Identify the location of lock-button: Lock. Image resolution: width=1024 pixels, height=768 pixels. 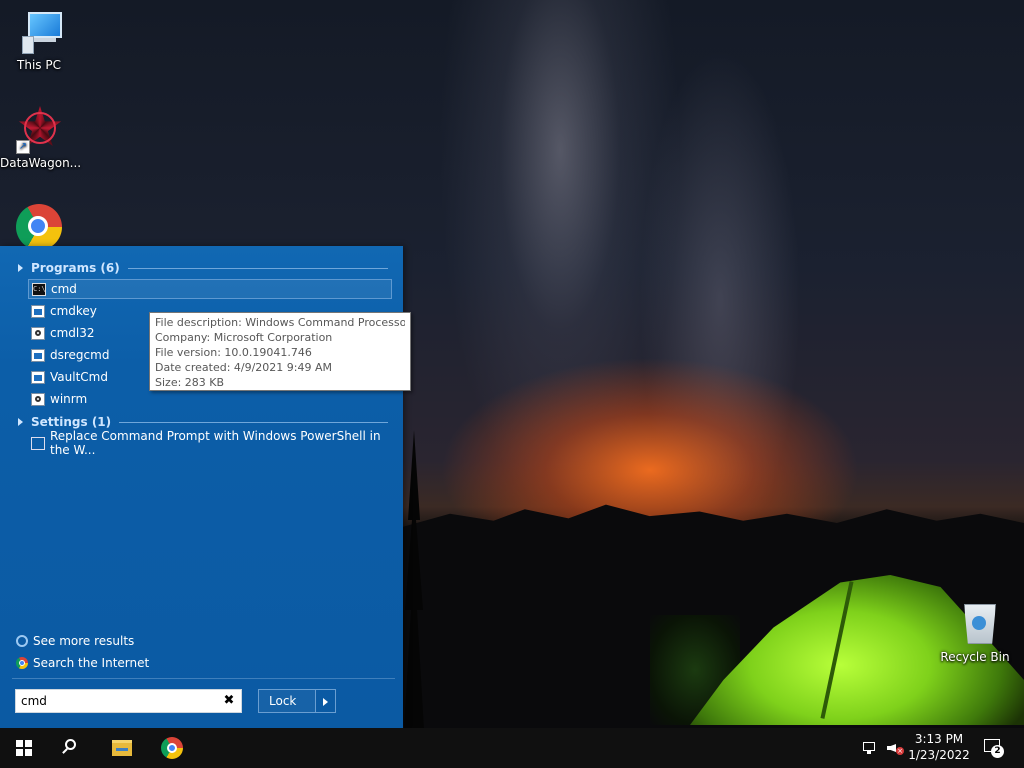
(287, 701).